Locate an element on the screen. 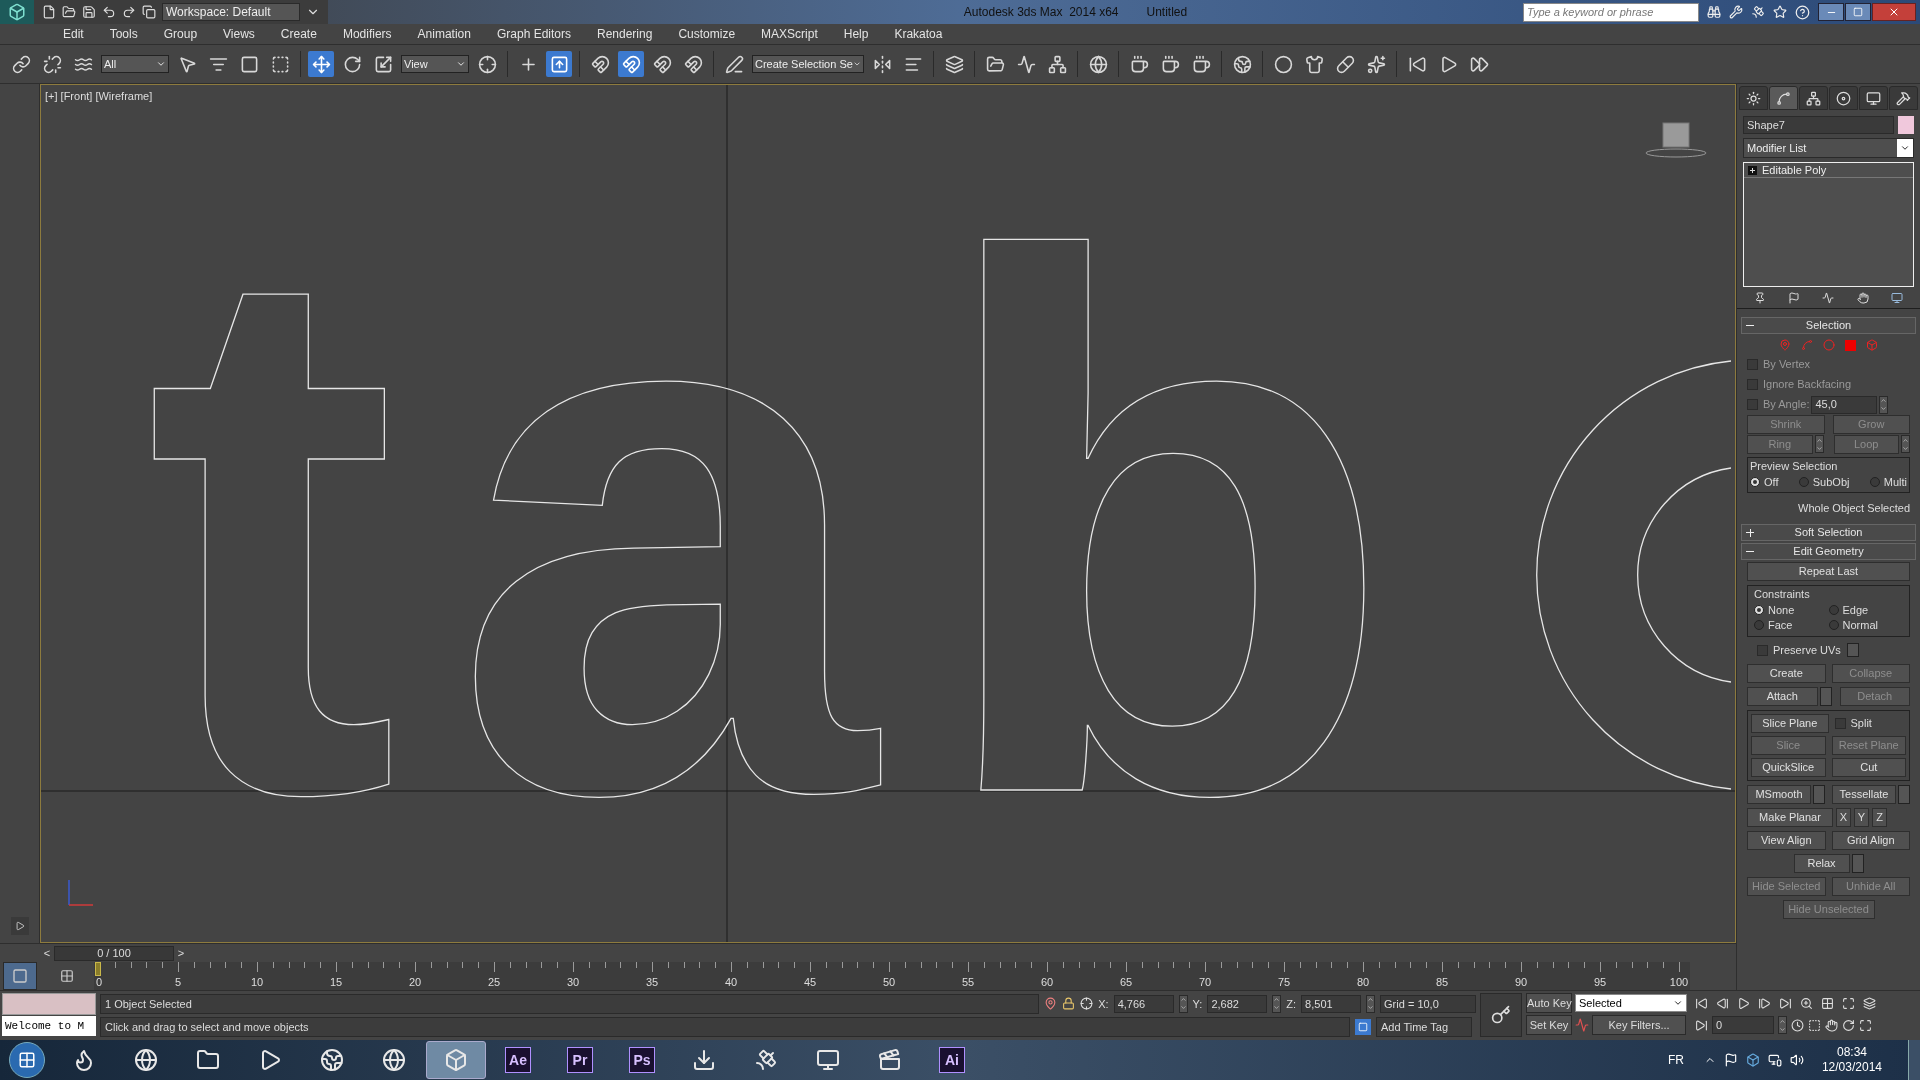  menu-item: Animation is located at coordinates (444, 34).